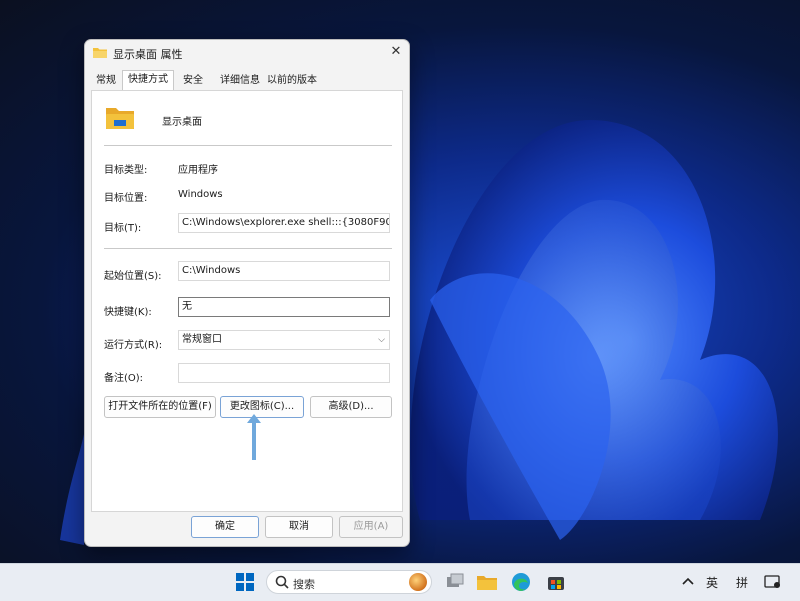  I want to click on windows-start-icon, so click(245, 582).